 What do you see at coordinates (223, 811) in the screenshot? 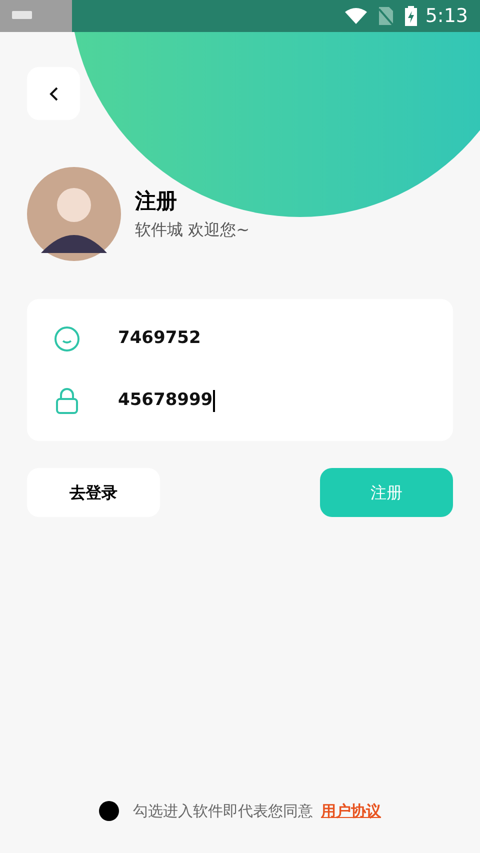
I see `agreement-text: 勾选进入软件即代表您同意` at bounding box center [223, 811].